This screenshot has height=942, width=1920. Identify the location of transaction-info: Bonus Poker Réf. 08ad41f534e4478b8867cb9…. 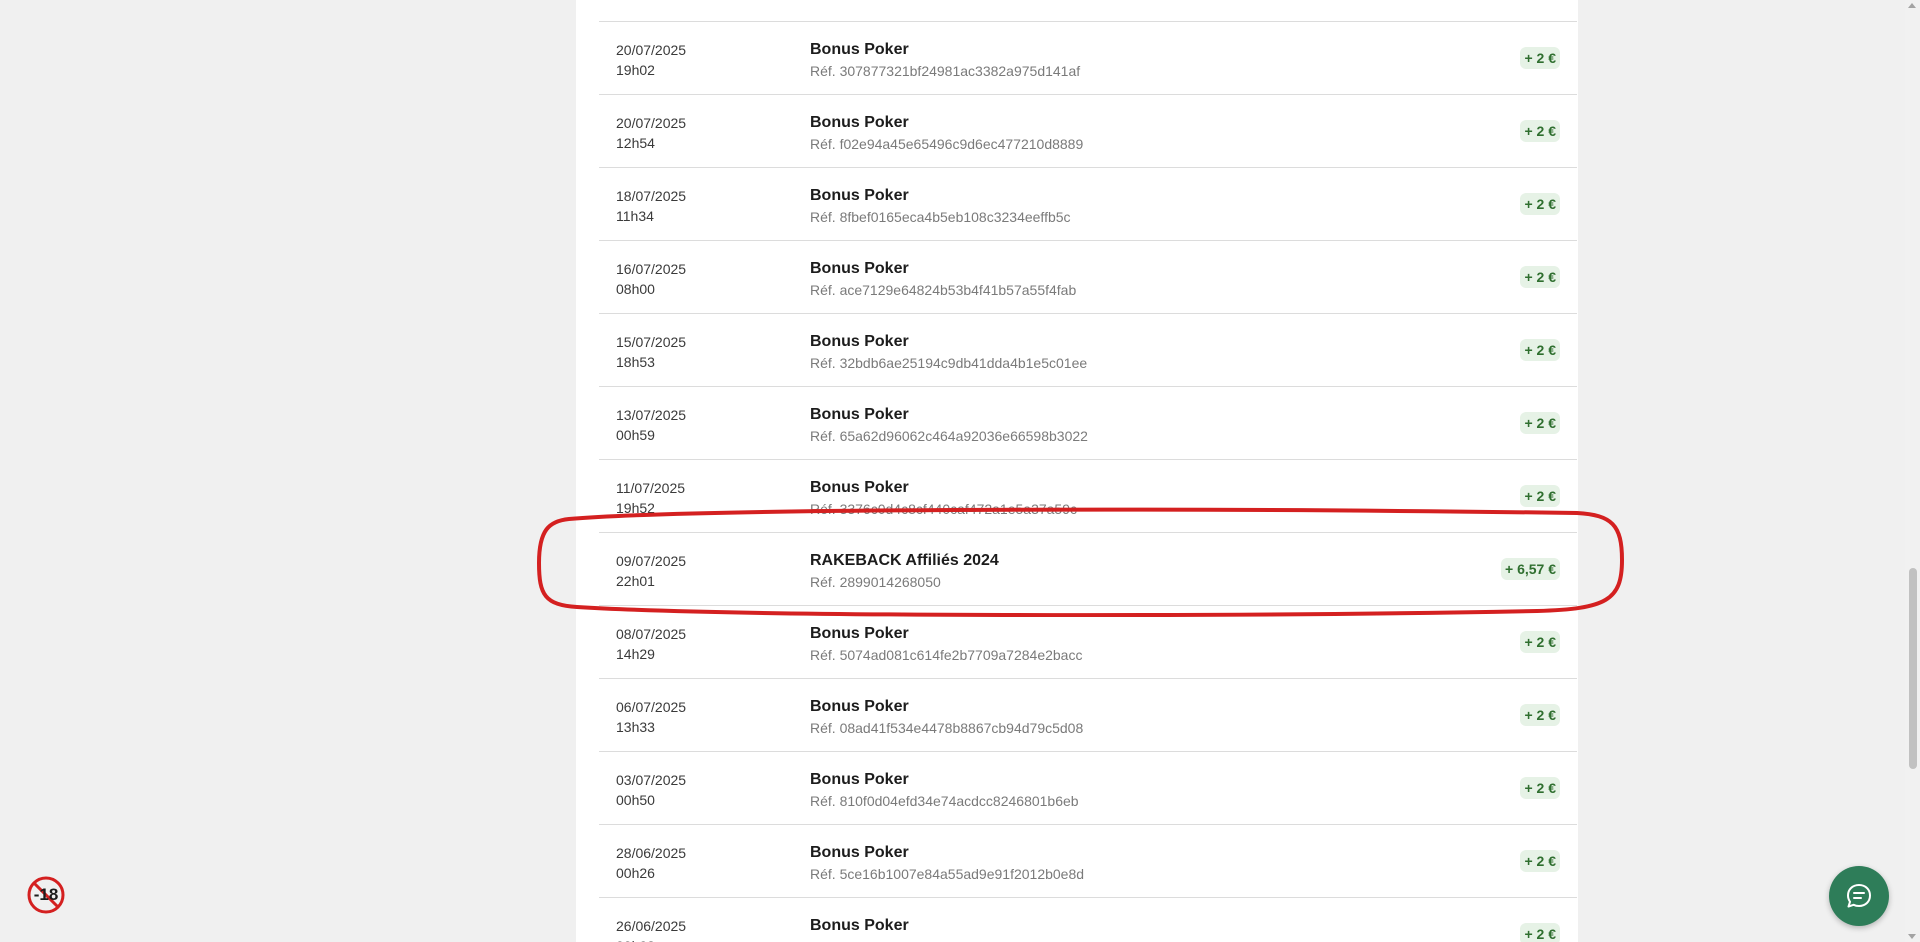
(946, 717).